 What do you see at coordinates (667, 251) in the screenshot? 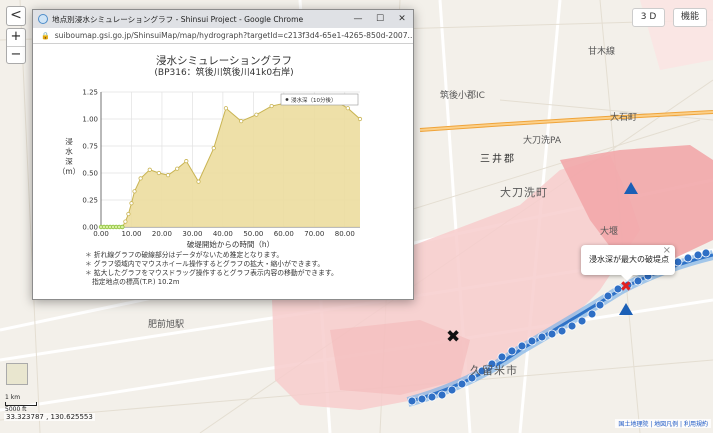
I see `popup-close-icon: ×` at bounding box center [667, 251].